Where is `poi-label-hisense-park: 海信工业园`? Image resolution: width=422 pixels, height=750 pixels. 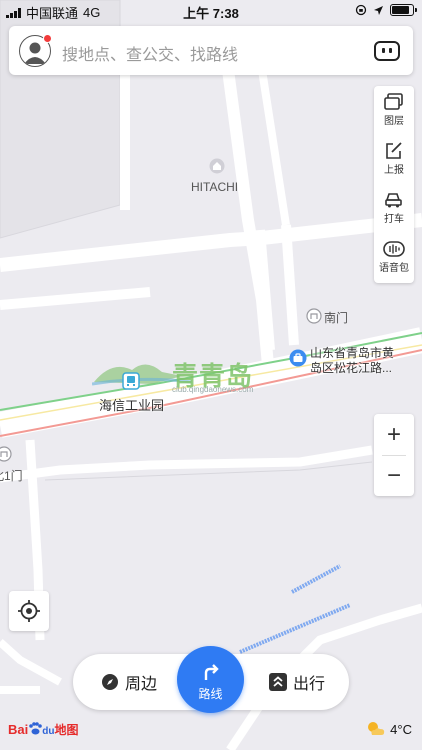 poi-label-hisense-park: 海信工业园 is located at coordinates (131, 404).